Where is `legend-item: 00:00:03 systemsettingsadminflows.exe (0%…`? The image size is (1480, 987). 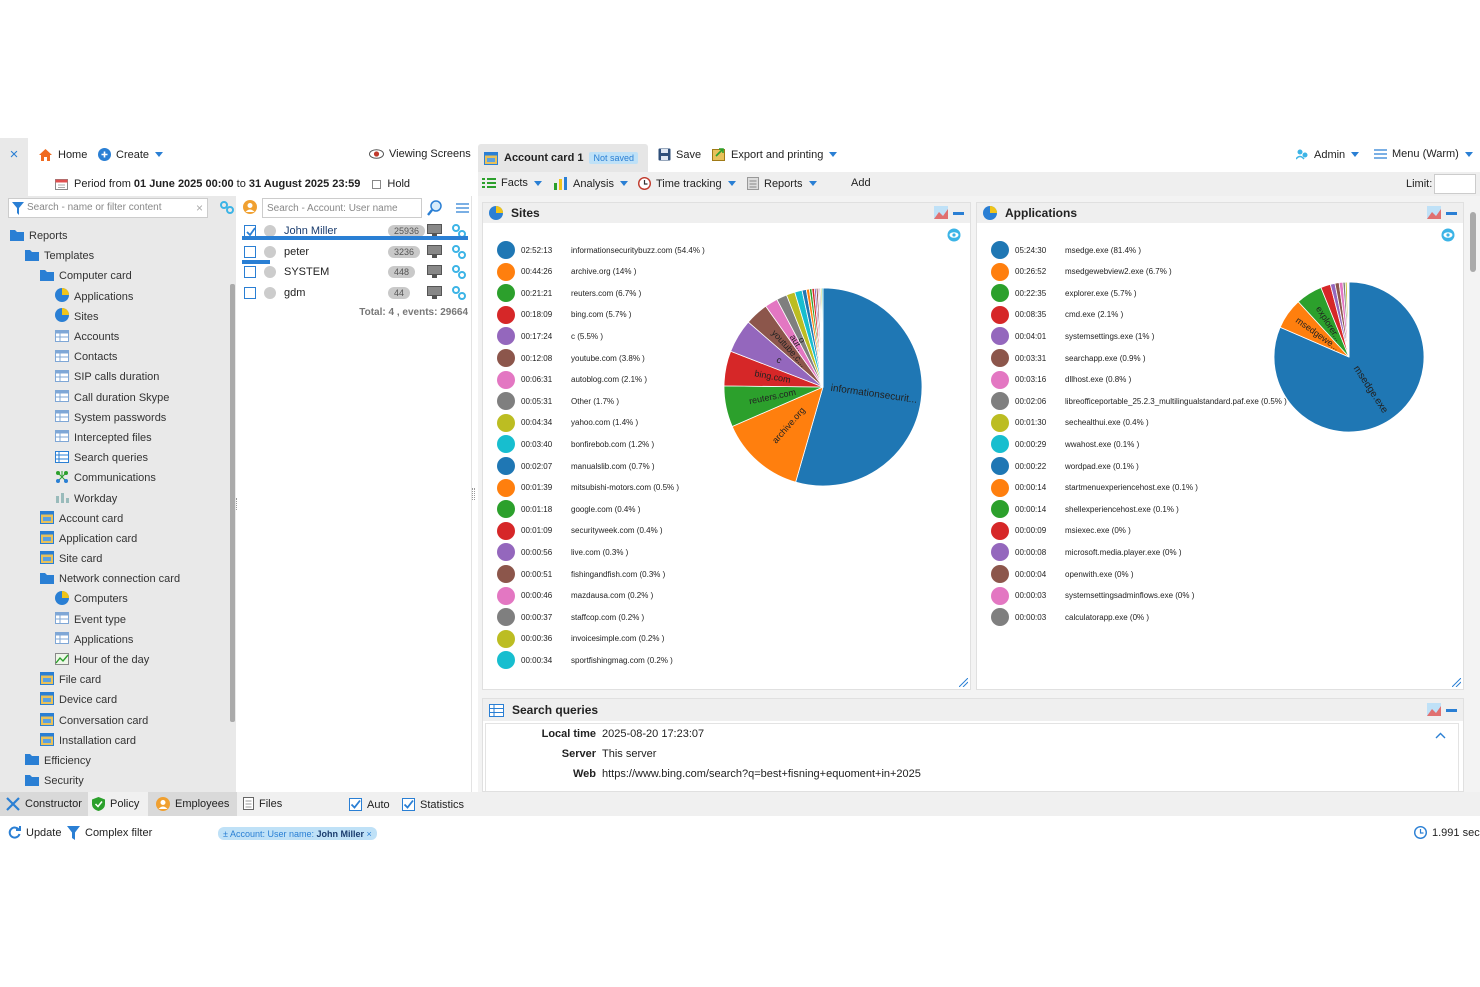 legend-item: 00:00:03 systemsettingsadminflows.exe (0%… is located at coordinates (1092, 595).